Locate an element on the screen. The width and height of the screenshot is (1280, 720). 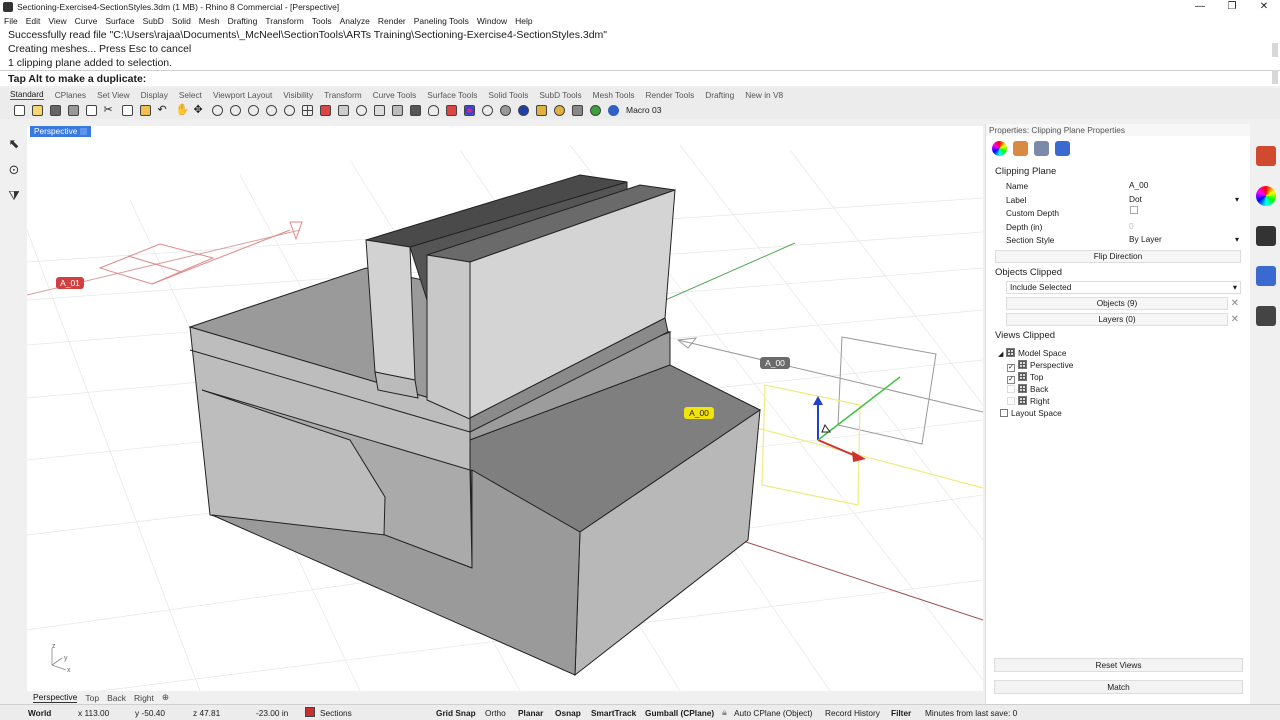
gumball-toggle: Gumball (CPlane) is located at coordinates (679, 713).